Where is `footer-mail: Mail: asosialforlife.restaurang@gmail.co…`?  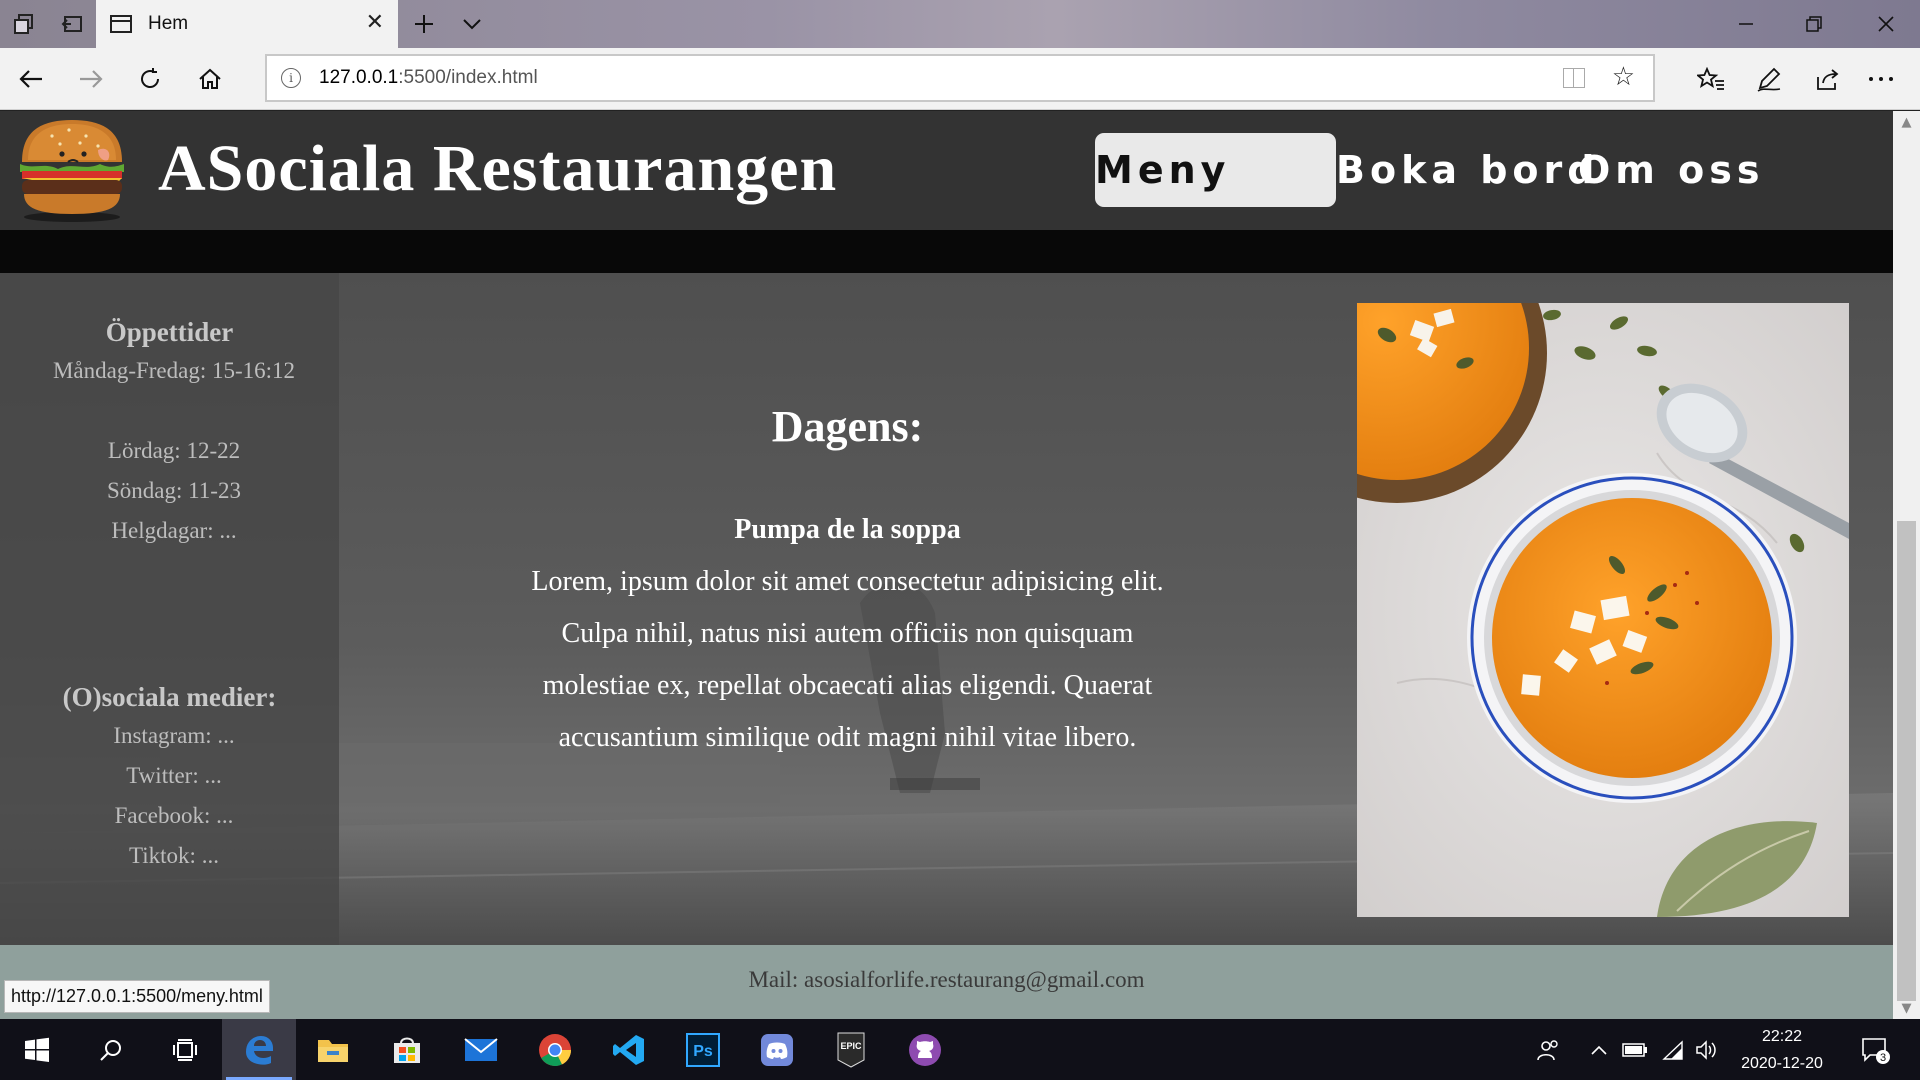
footer-mail: Mail: asosialforlife.restaurang@gmail.co… is located at coordinates (946, 979).